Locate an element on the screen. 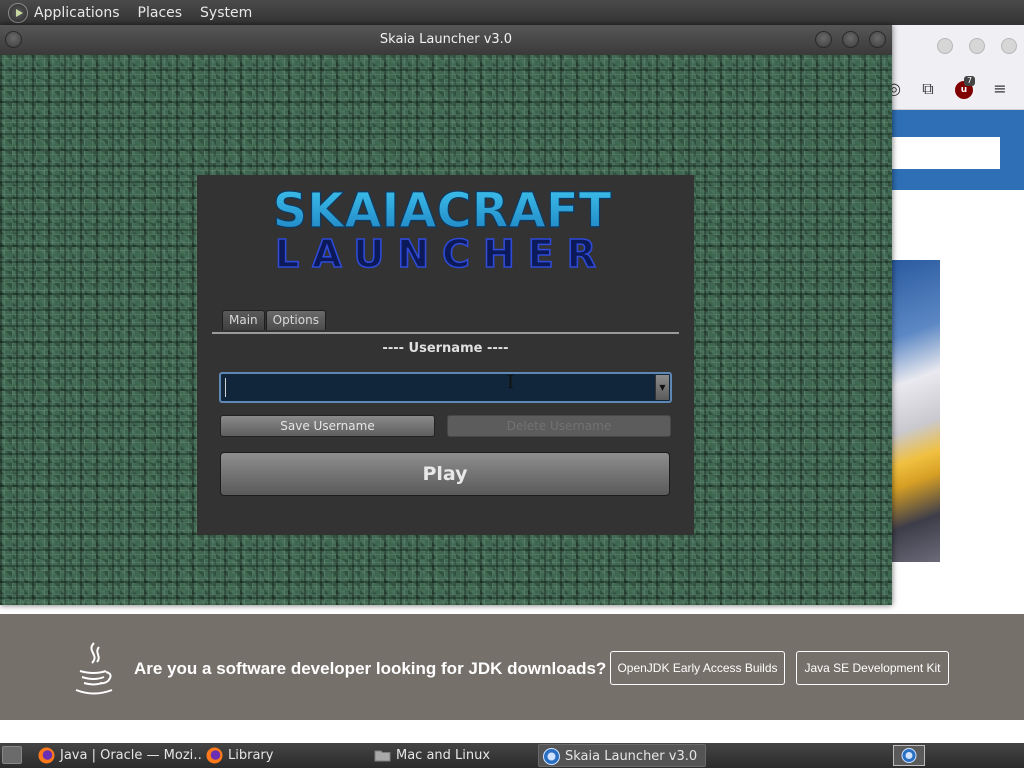  menu-system: System is located at coordinates (226, 13).